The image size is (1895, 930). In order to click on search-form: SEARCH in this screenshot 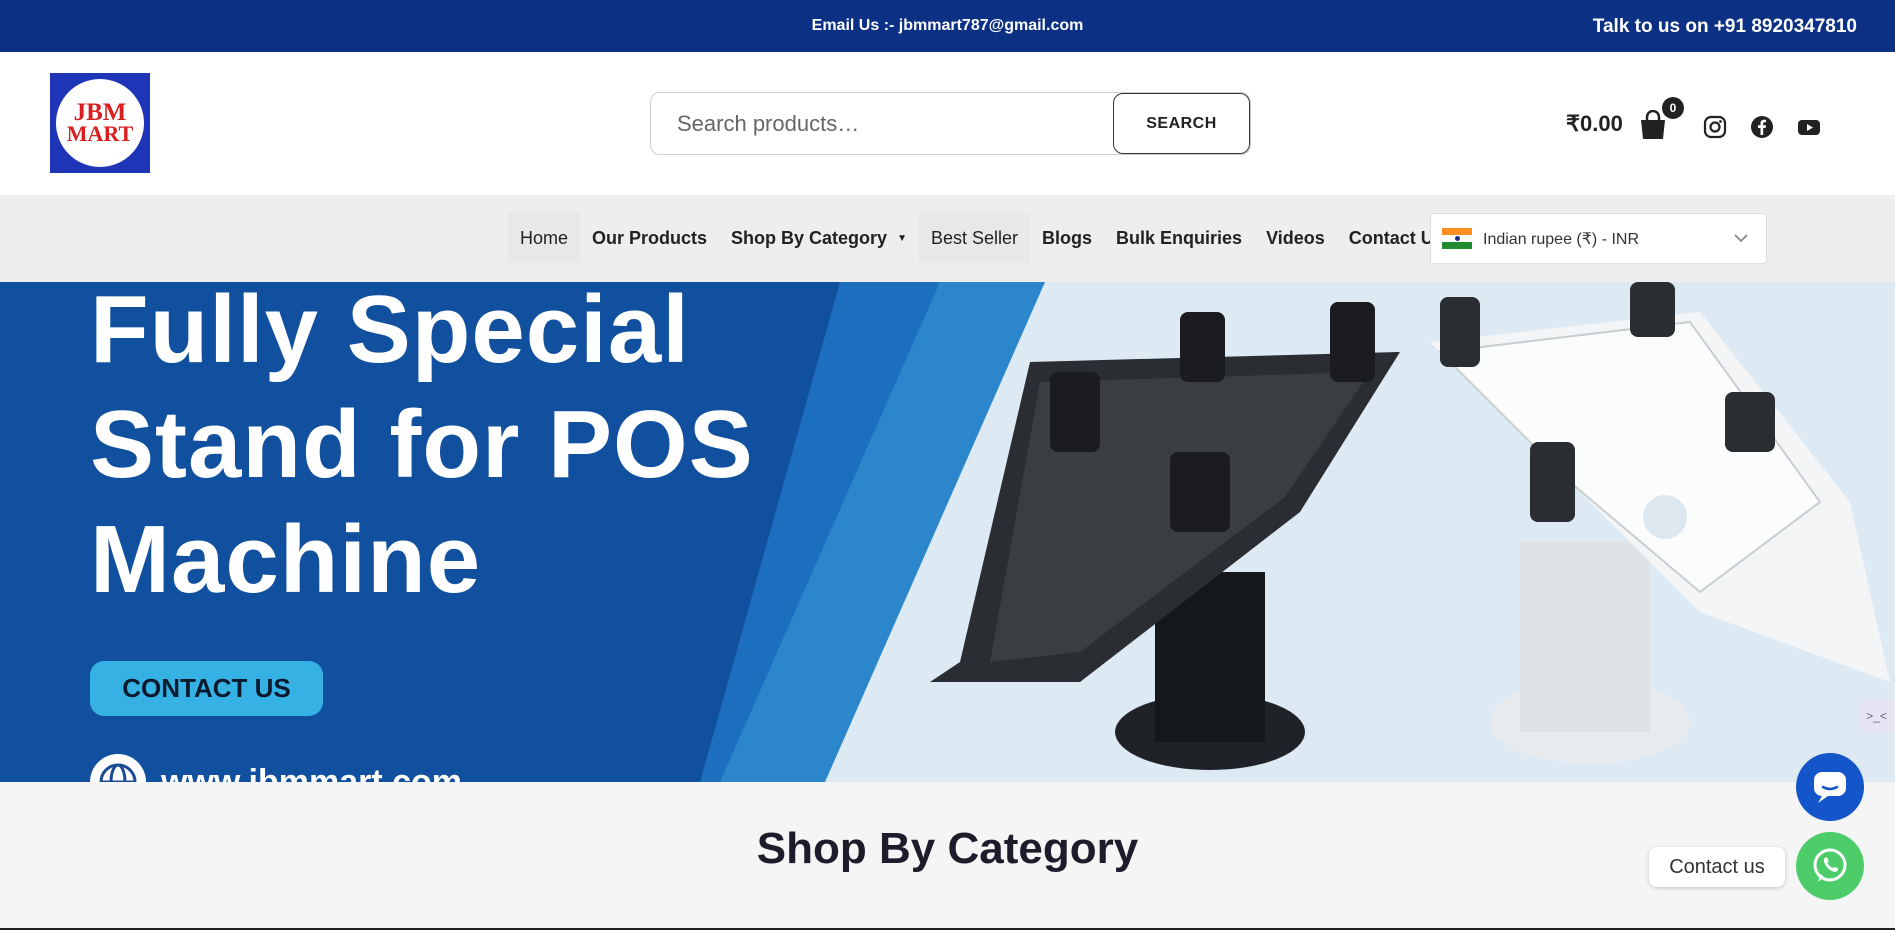, I will do `click(950, 123)`.